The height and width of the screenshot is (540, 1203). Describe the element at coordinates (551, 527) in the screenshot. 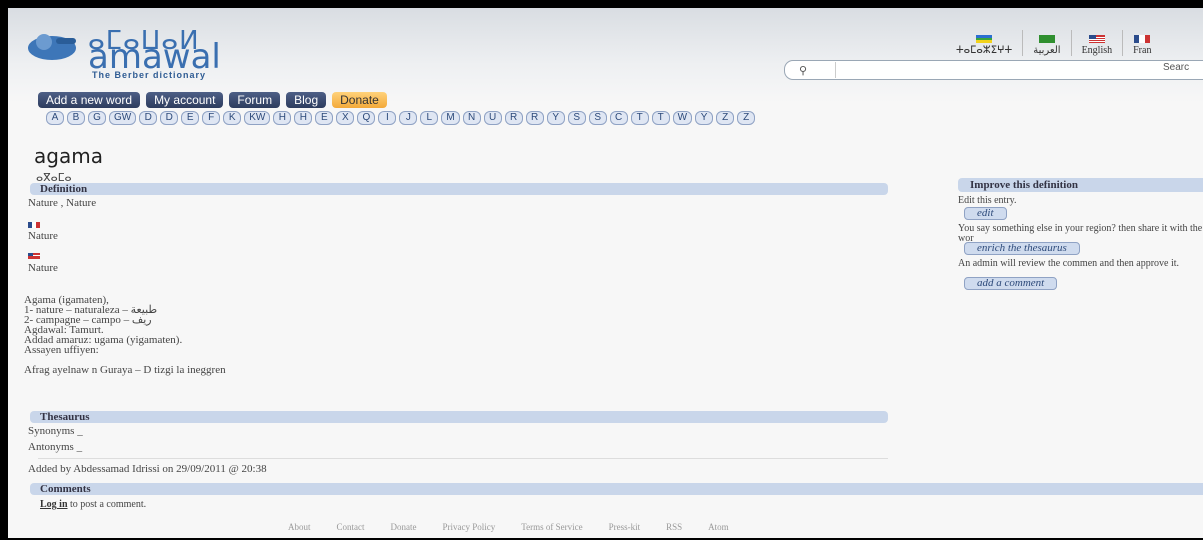

I see `footer-link: Terms of Service` at that location.